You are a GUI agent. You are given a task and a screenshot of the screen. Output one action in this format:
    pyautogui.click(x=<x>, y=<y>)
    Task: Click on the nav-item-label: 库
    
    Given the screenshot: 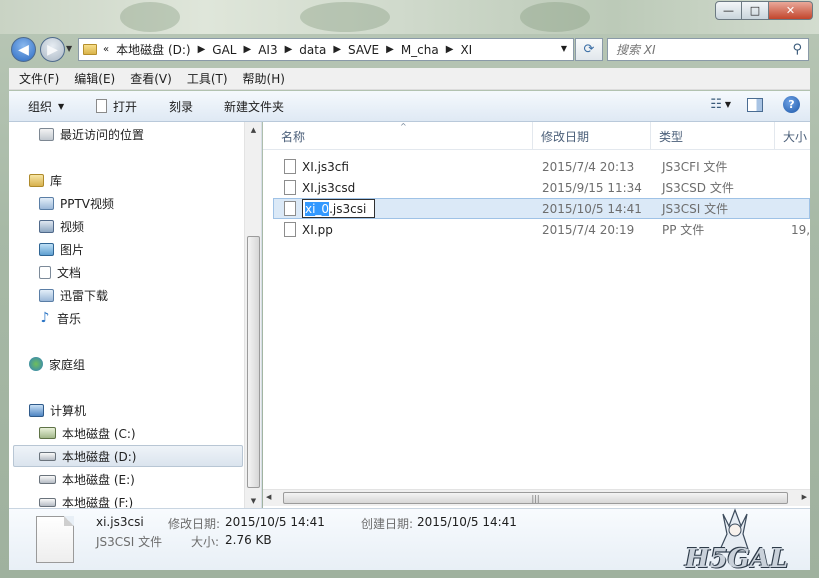 What is the action you would take?
    pyautogui.click(x=56, y=180)
    